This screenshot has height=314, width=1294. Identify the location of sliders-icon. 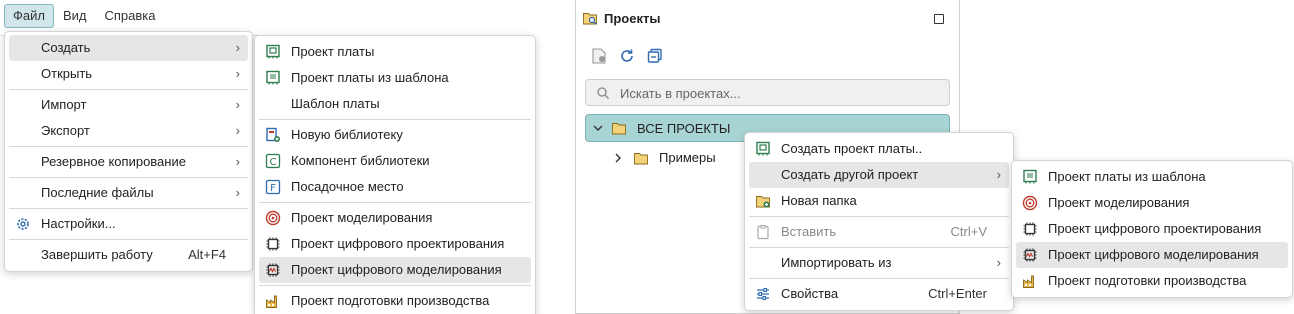
(763, 294).